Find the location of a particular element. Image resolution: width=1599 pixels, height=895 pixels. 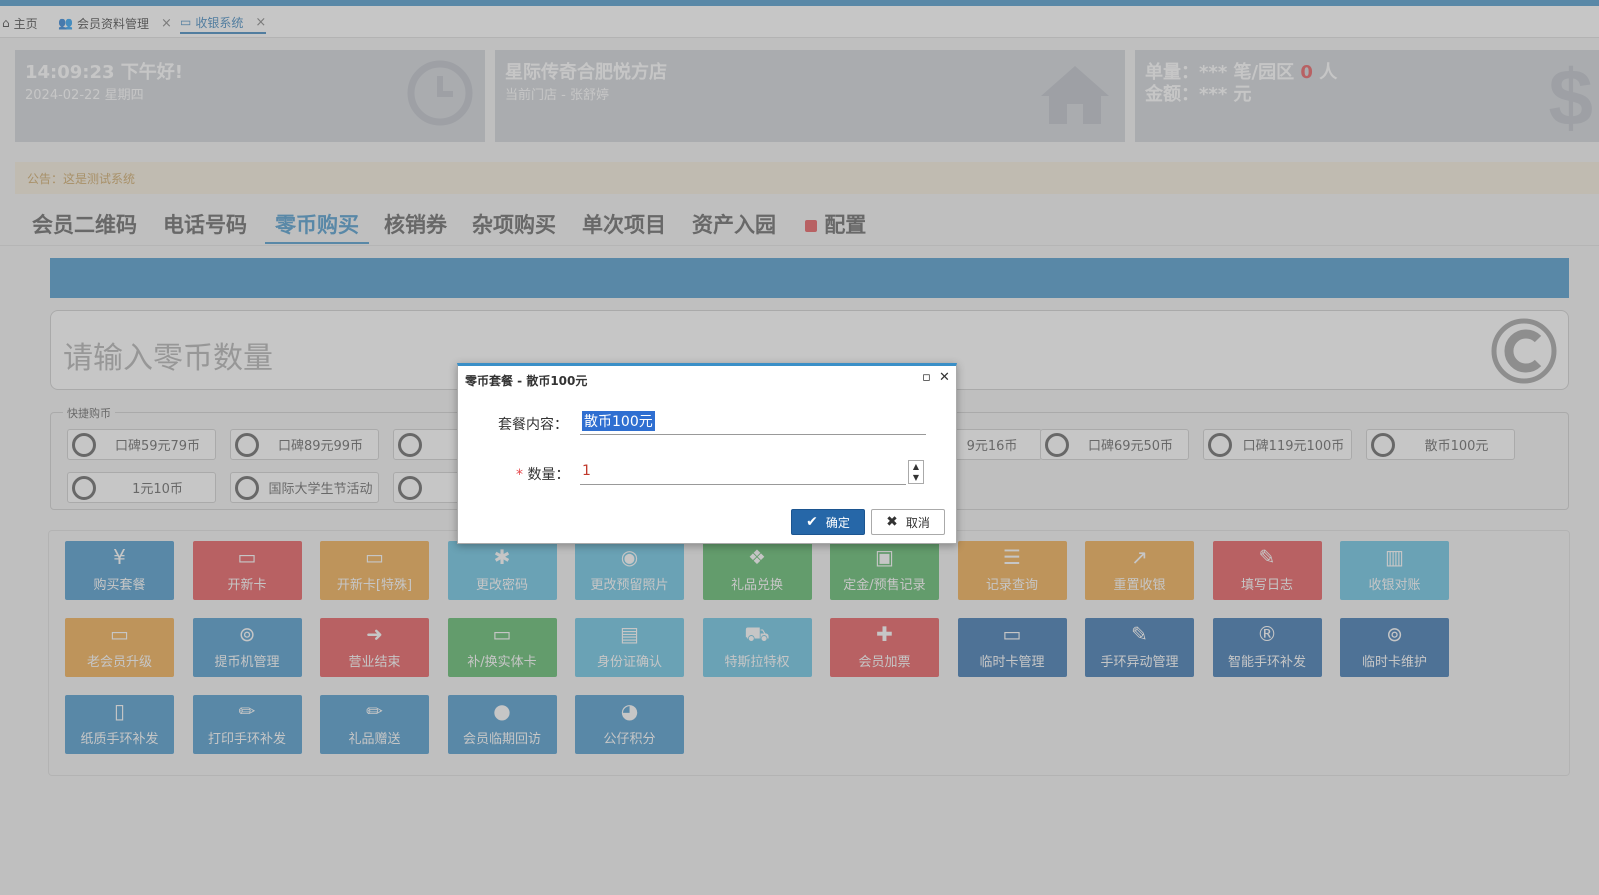

quantity-input: 1 is located at coordinates (586, 471).